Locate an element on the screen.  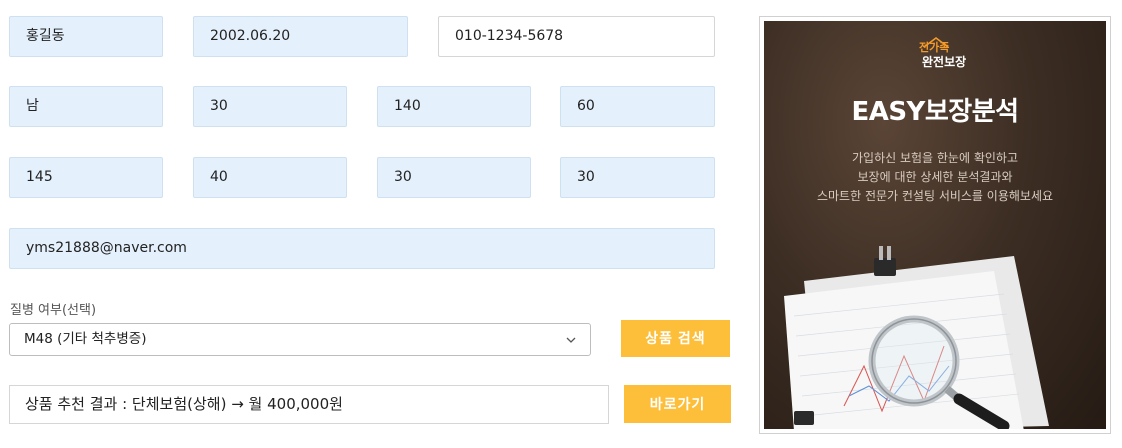
brand-logo: 전가족 완전보장 is located at coordinates (942, 53).